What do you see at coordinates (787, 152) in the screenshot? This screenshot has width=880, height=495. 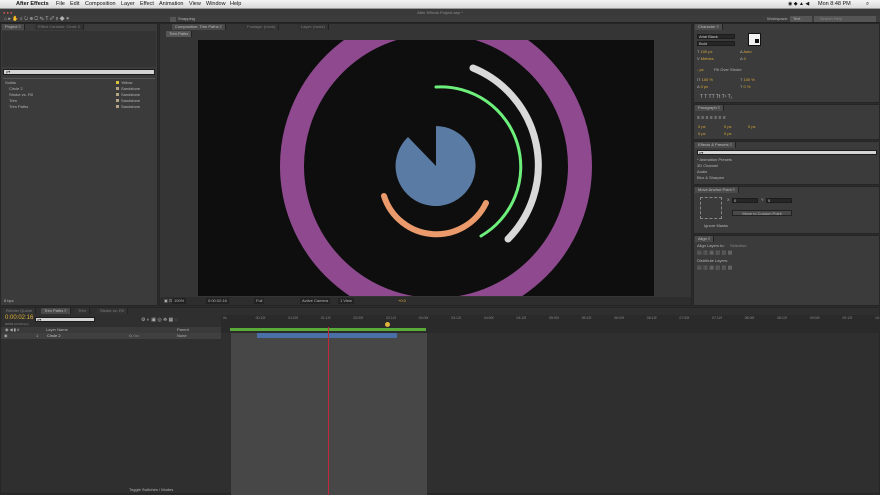 I see `effects-search: ρ▾` at bounding box center [787, 152].